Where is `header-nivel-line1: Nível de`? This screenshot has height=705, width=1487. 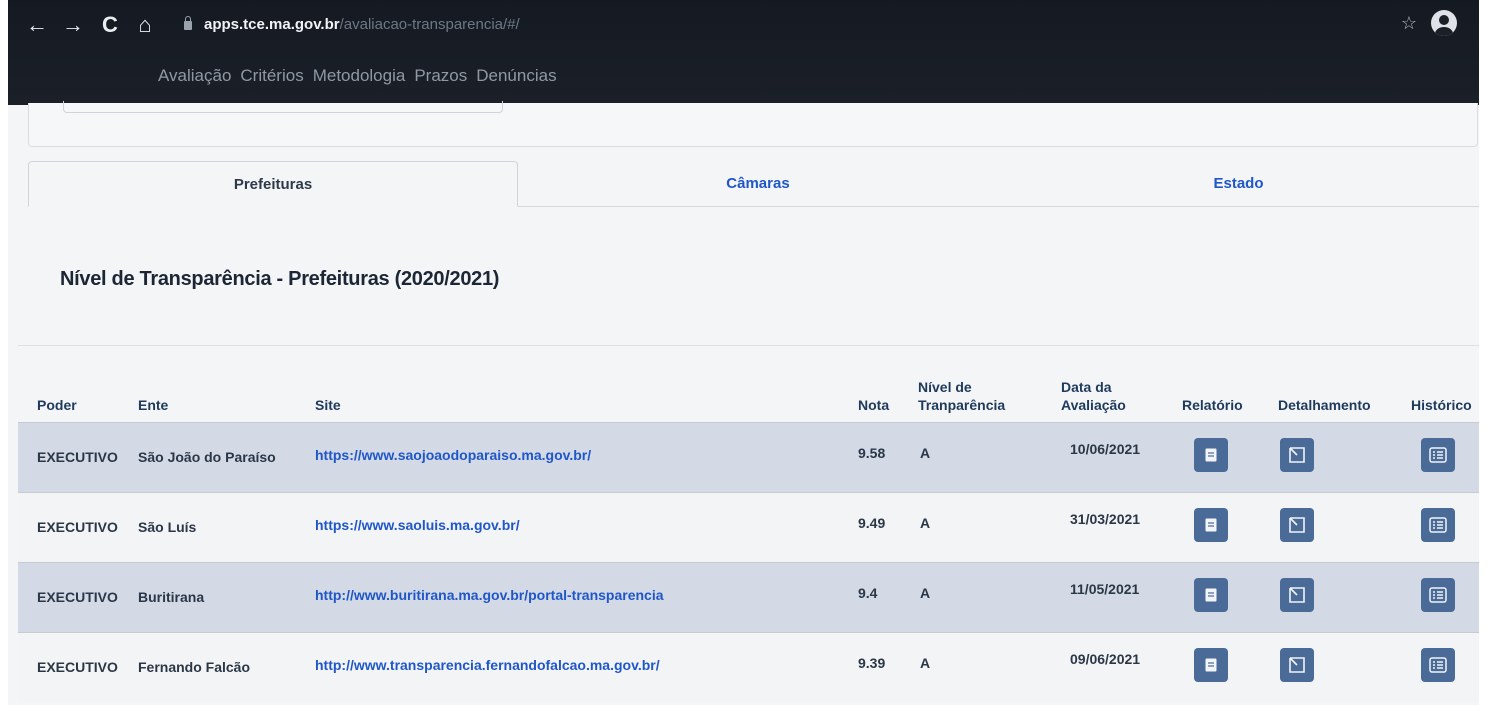
header-nivel-line1: Nível de is located at coordinates (945, 387).